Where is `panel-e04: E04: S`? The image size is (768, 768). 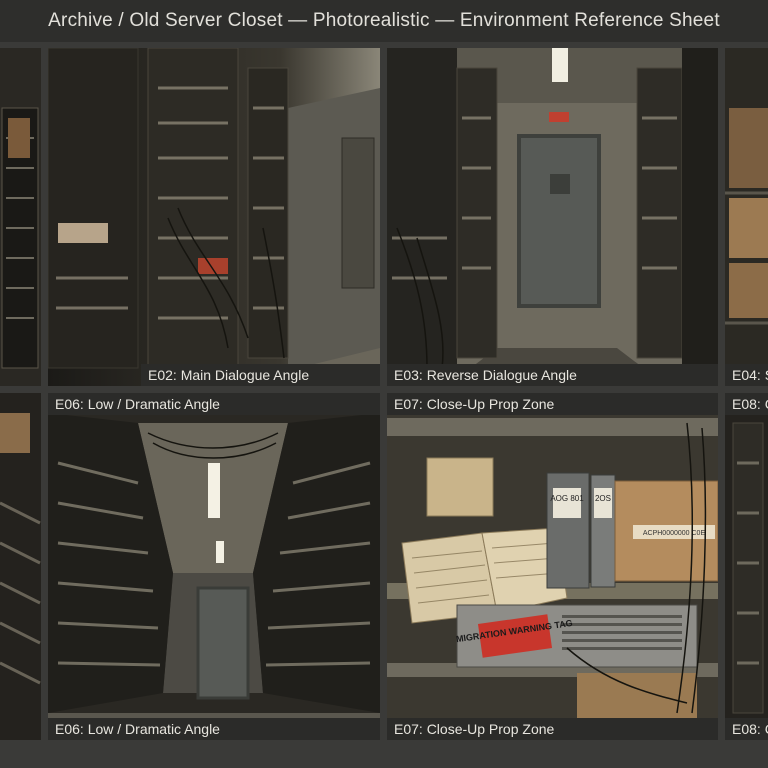
panel-e04: E04: S is located at coordinates (746, 217).